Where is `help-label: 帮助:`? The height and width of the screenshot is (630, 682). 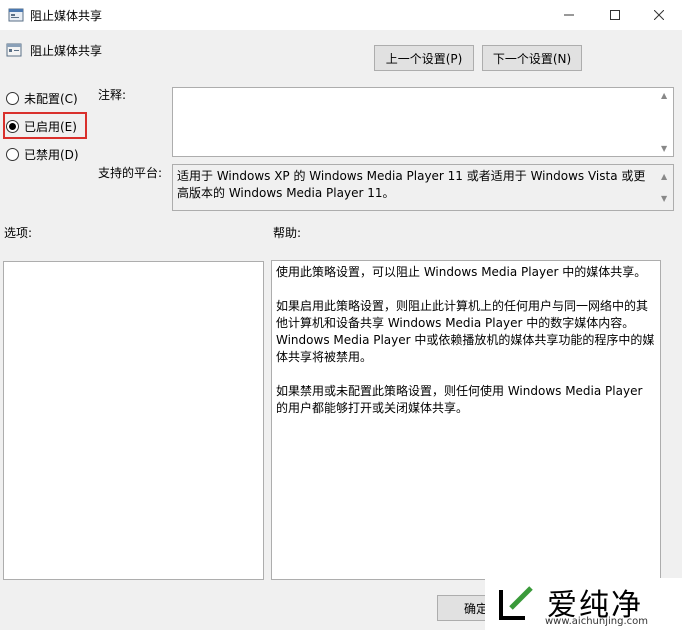
help-label: 帮助: is located at coordinates (287, 233).